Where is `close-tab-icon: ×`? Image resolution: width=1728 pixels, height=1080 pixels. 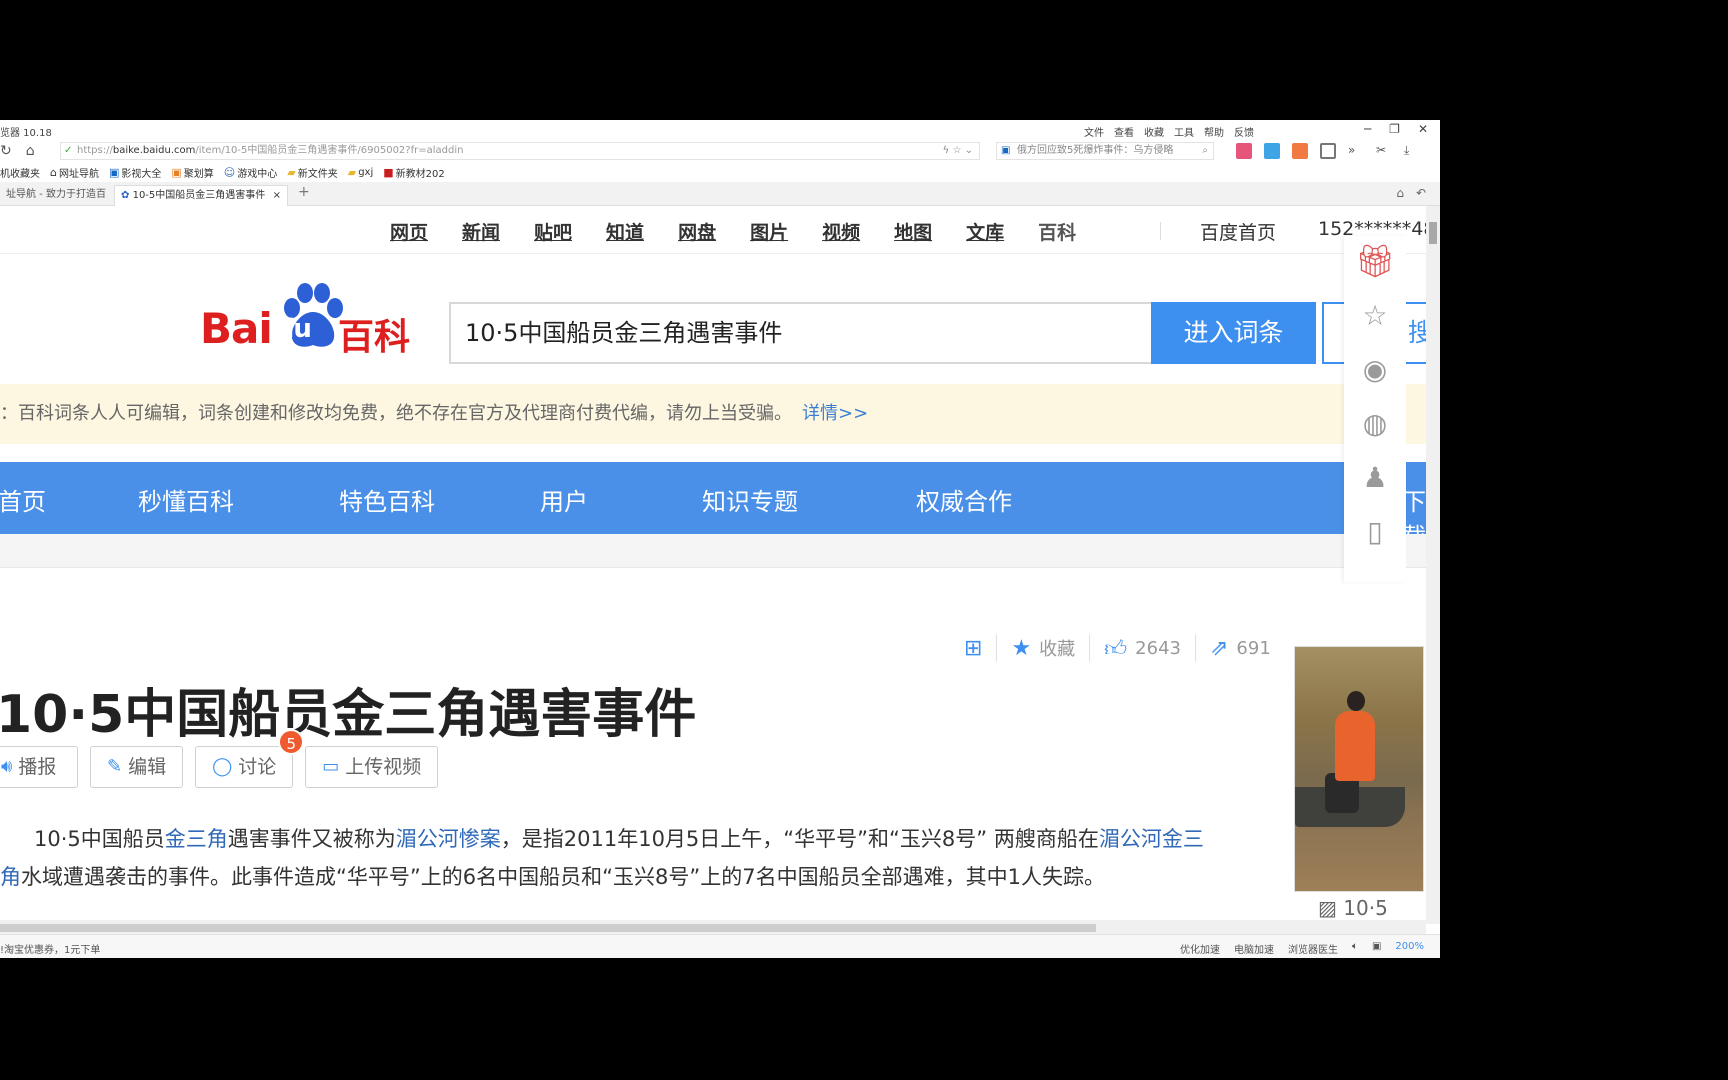
close-tab-icon: × is located at coordinates (277, 196).